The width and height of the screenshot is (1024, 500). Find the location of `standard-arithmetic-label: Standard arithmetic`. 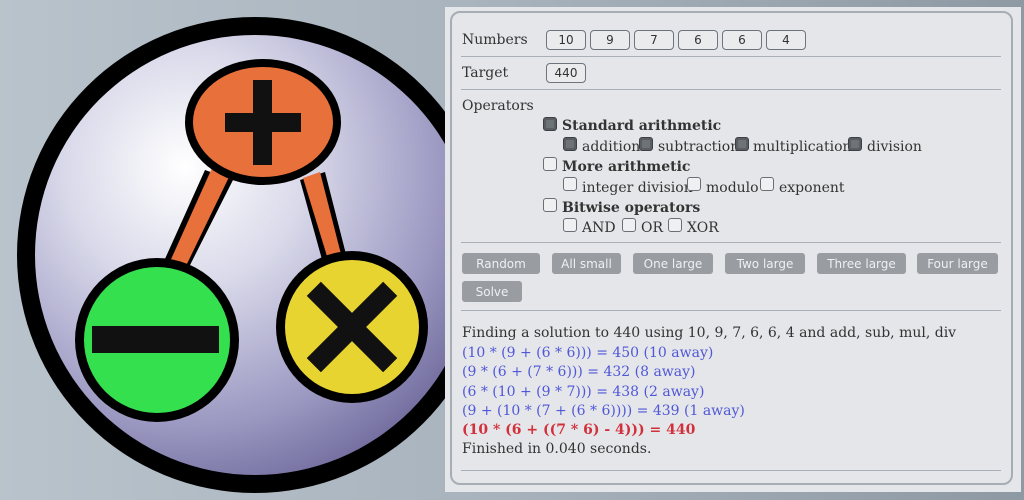

standard-arithmetic-label: Standard arithmetic is located at coordinates (642, 126).